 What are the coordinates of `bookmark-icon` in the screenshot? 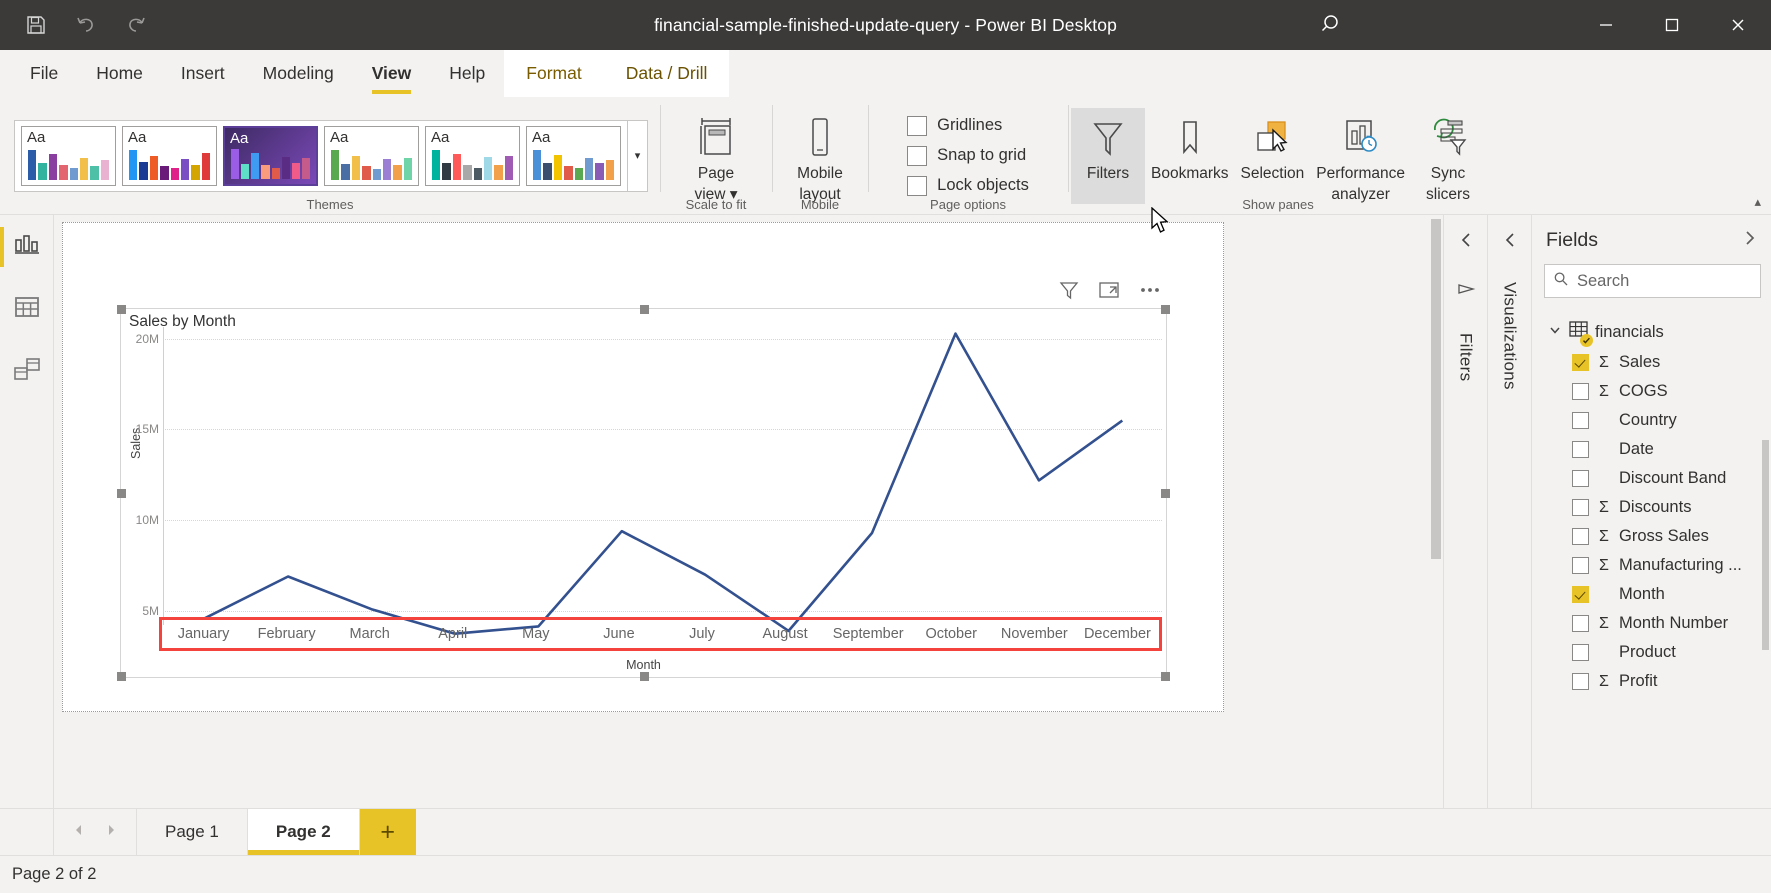 It's located at (1190, 138).